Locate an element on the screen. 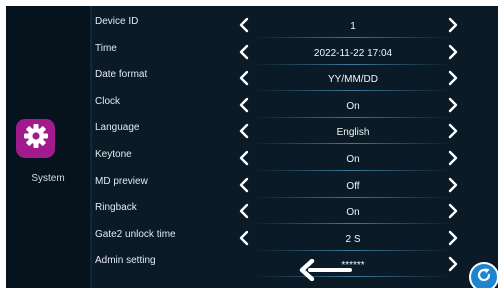  setting-value-date-format: YY/MM/DD is located at coordinates (353, 80).